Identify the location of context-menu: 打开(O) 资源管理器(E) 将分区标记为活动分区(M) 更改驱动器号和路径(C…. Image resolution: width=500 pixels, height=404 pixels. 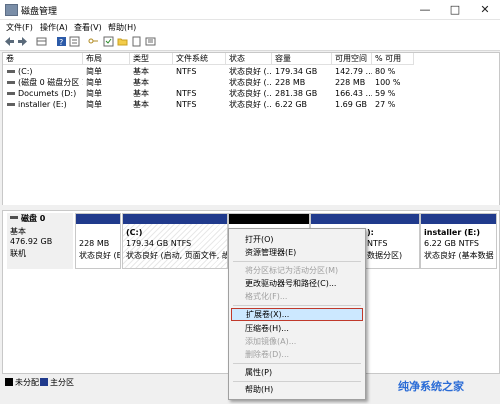
(297, 314).